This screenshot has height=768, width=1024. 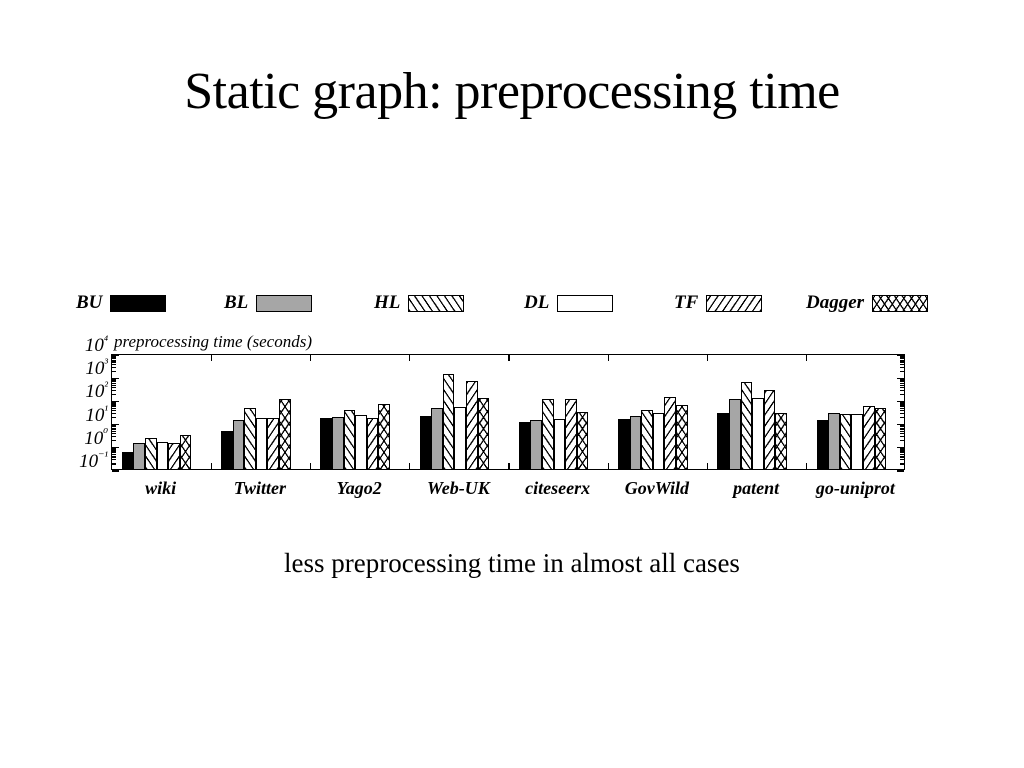 I want to click on bar-hl-web-uk, so click(x=448, y=421).